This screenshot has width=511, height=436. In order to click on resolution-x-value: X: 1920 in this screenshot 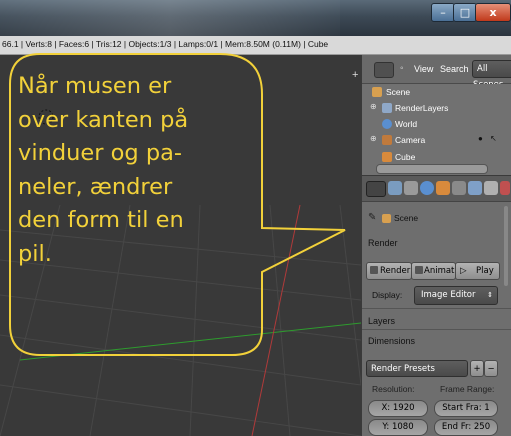, I will do `click(398, 408)`.